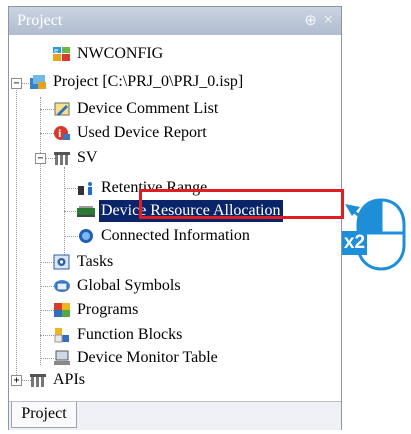 This screenshot has width=411, height=434. What do you see at coordinates (40, 20) in the screenshot?
I see `panel-title: Project` at bounding box center [40, 20].